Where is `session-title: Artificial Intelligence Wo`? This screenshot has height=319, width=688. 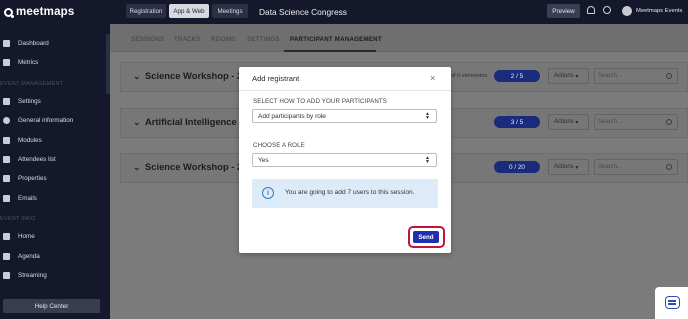 session-title: Artificial Intelligence Wo is located at coordinates (199, 121).